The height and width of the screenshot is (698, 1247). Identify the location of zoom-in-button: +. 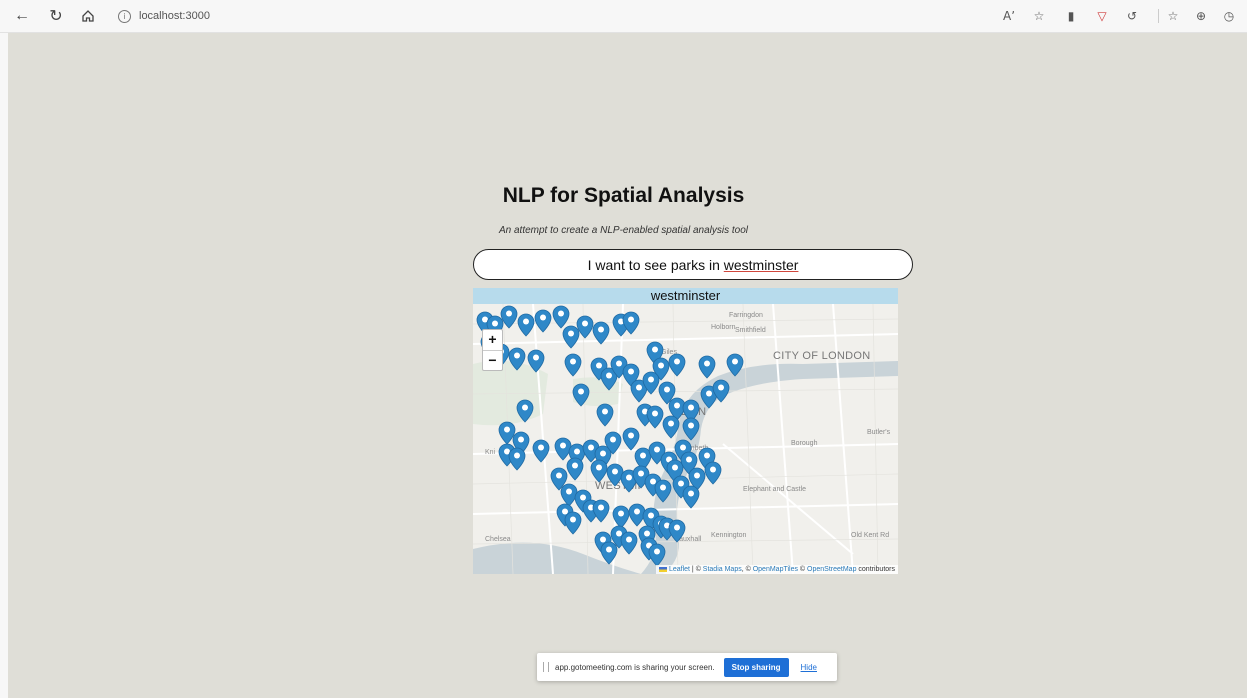
(492, 340).